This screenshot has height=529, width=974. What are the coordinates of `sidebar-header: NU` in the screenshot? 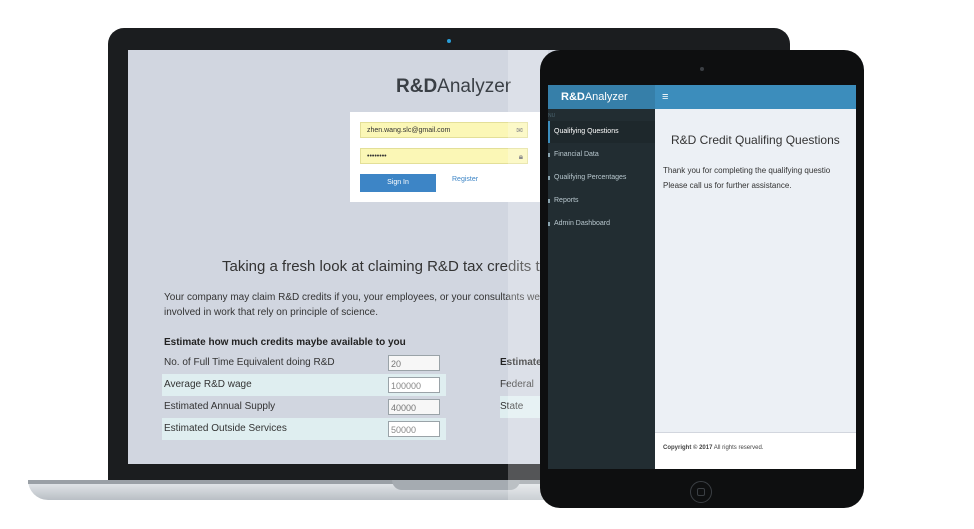 It's located at (552, 116).